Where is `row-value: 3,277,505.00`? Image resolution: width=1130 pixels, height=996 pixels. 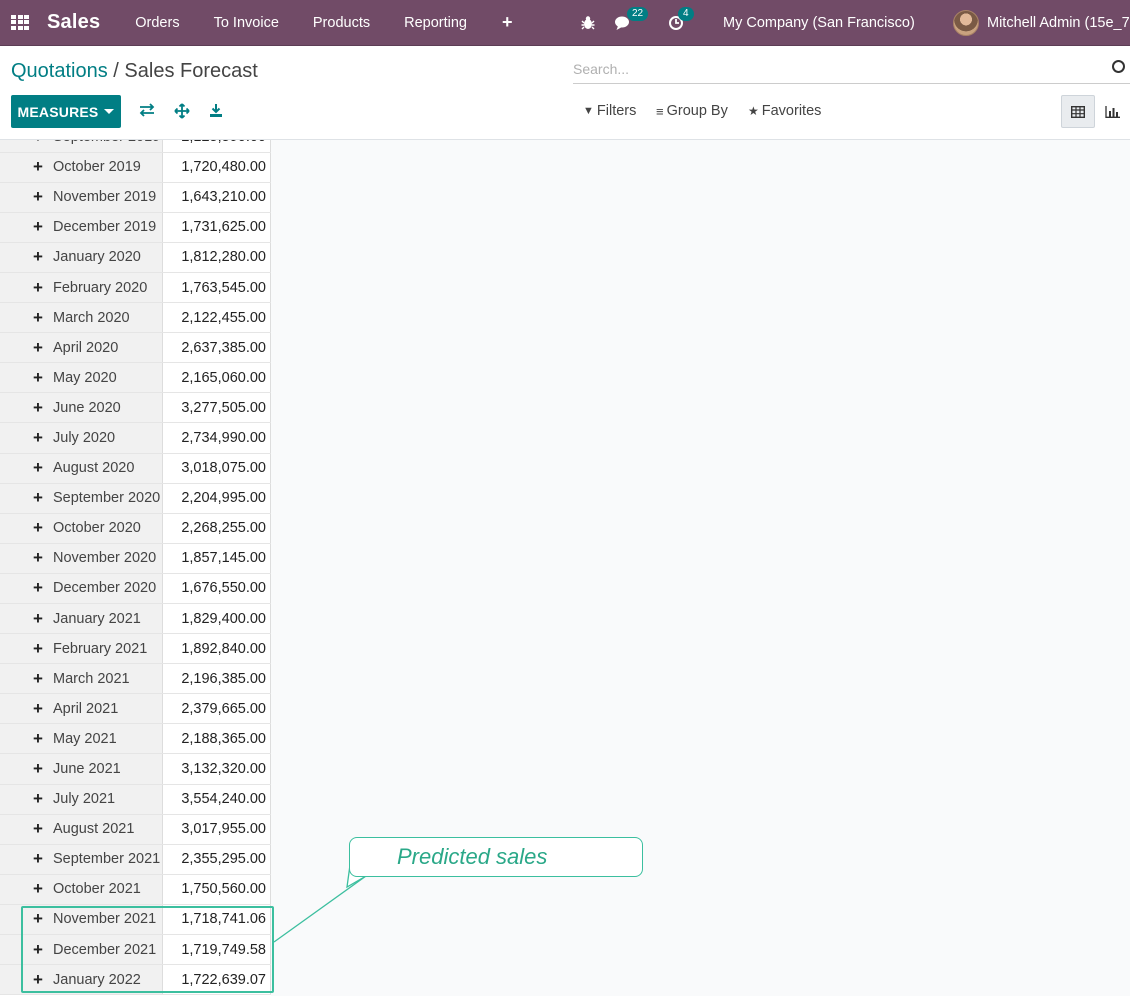
row-value: 3,277,505.00 is located at coordinates (216, 408).